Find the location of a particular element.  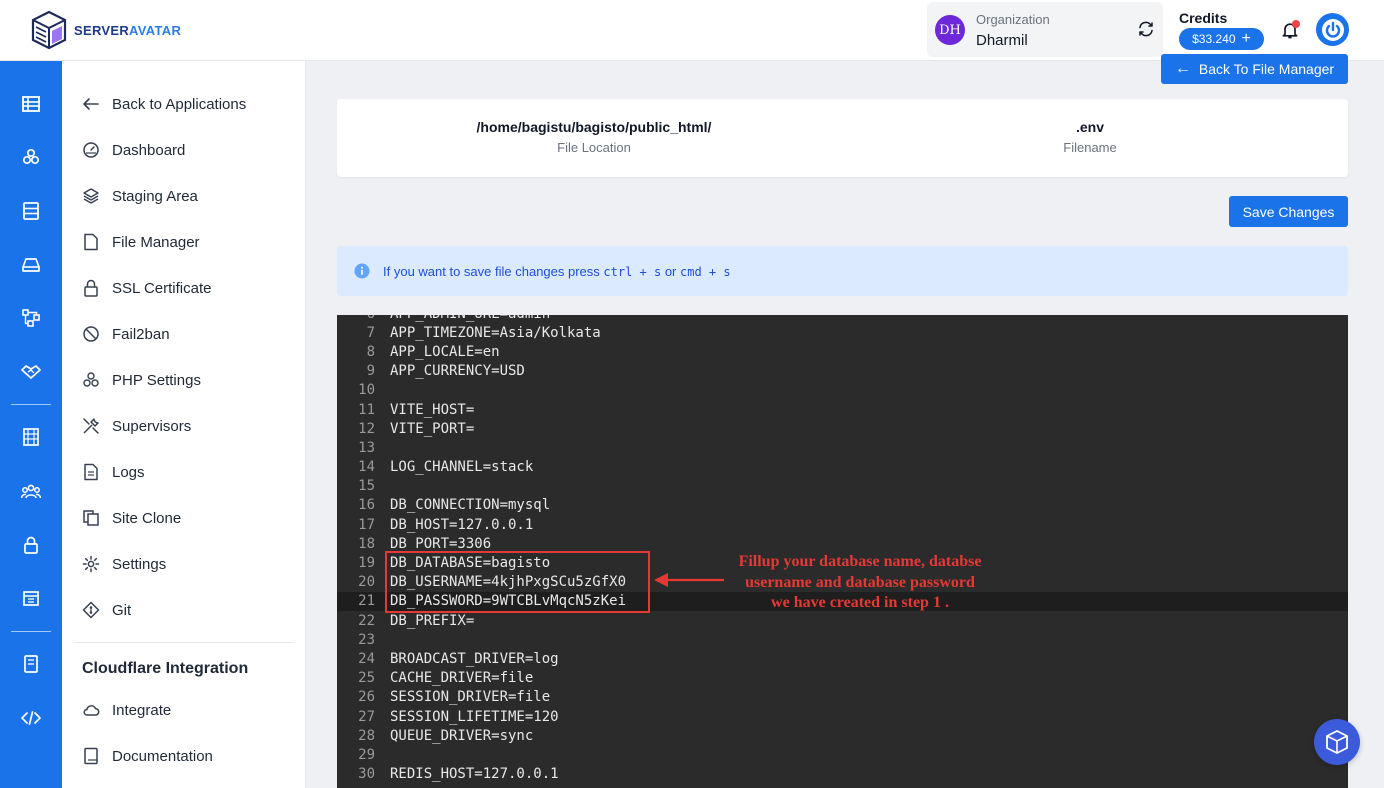

sidebar-item-logs: Logs is located at coordinates (113, 472).